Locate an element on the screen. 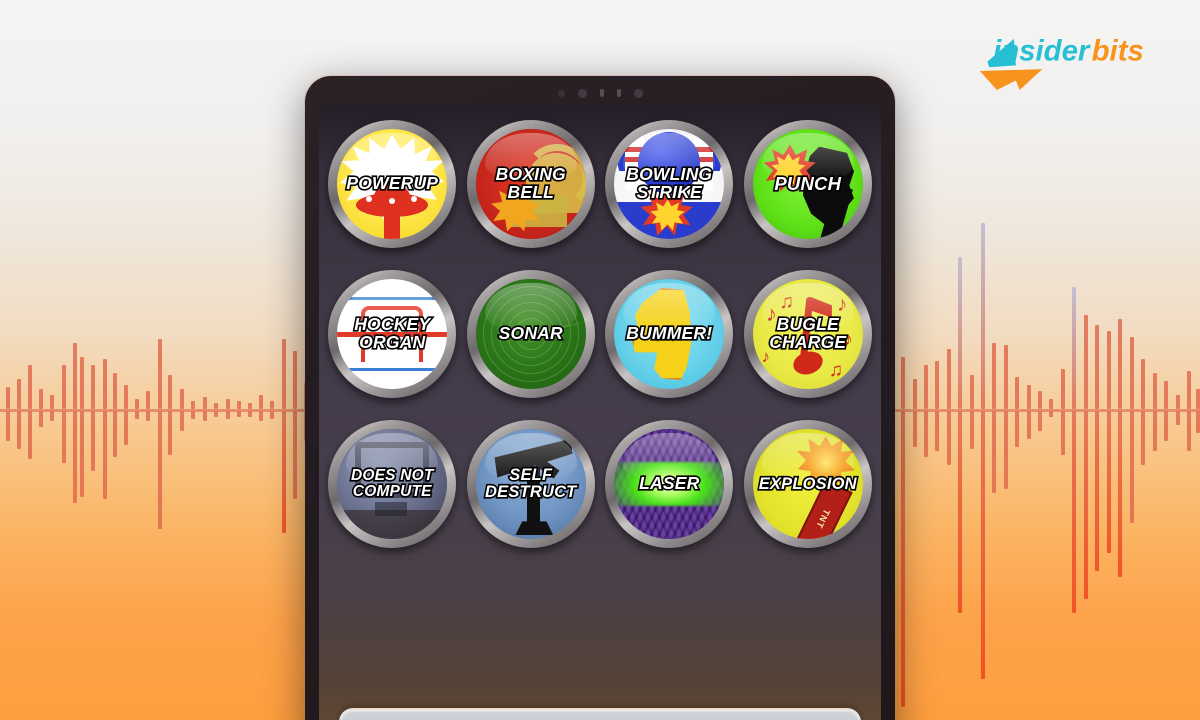 This screenshot has height=720, width=1200. pad-laser: LASER is located at coordinates (669, 484).